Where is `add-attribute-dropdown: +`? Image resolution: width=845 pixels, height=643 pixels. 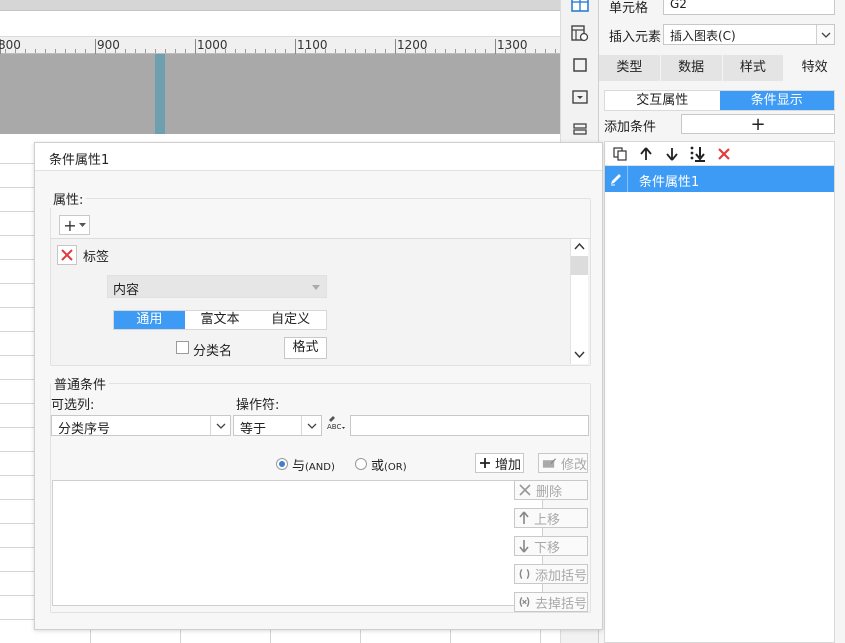 add-attribute-dropdown: + is located at coordinates (74, 225).